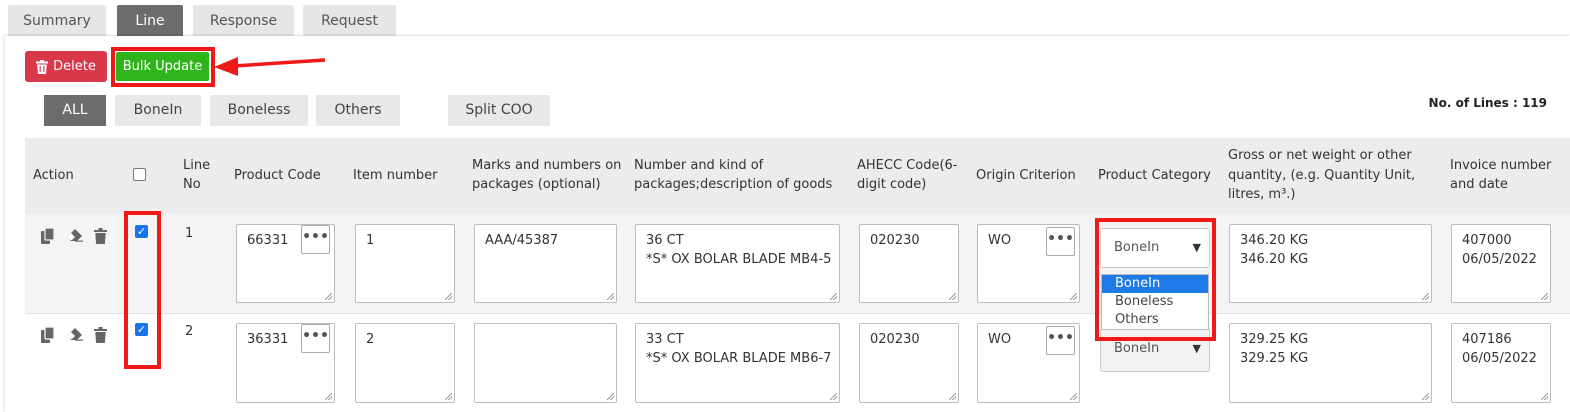  Describe the element at coordinates (1330, 263) in the screenshot. I see `weight-field: 346.20 KG 346.20 KG` at that location.